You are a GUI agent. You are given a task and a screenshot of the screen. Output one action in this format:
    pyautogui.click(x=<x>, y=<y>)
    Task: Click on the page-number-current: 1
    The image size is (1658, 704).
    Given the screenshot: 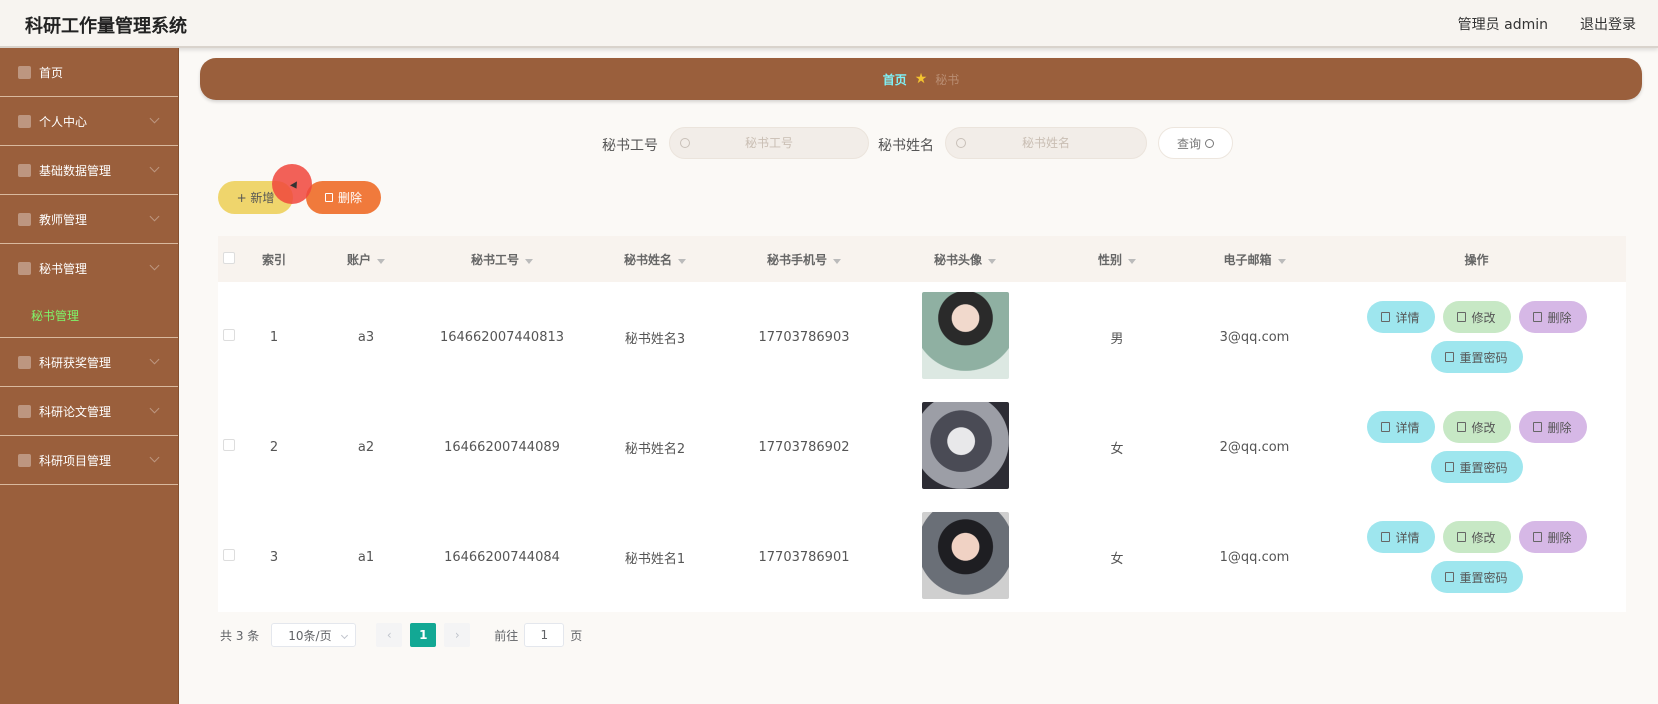 What is the action you would take?
    pyautogui.click(x=423, y=635)
    